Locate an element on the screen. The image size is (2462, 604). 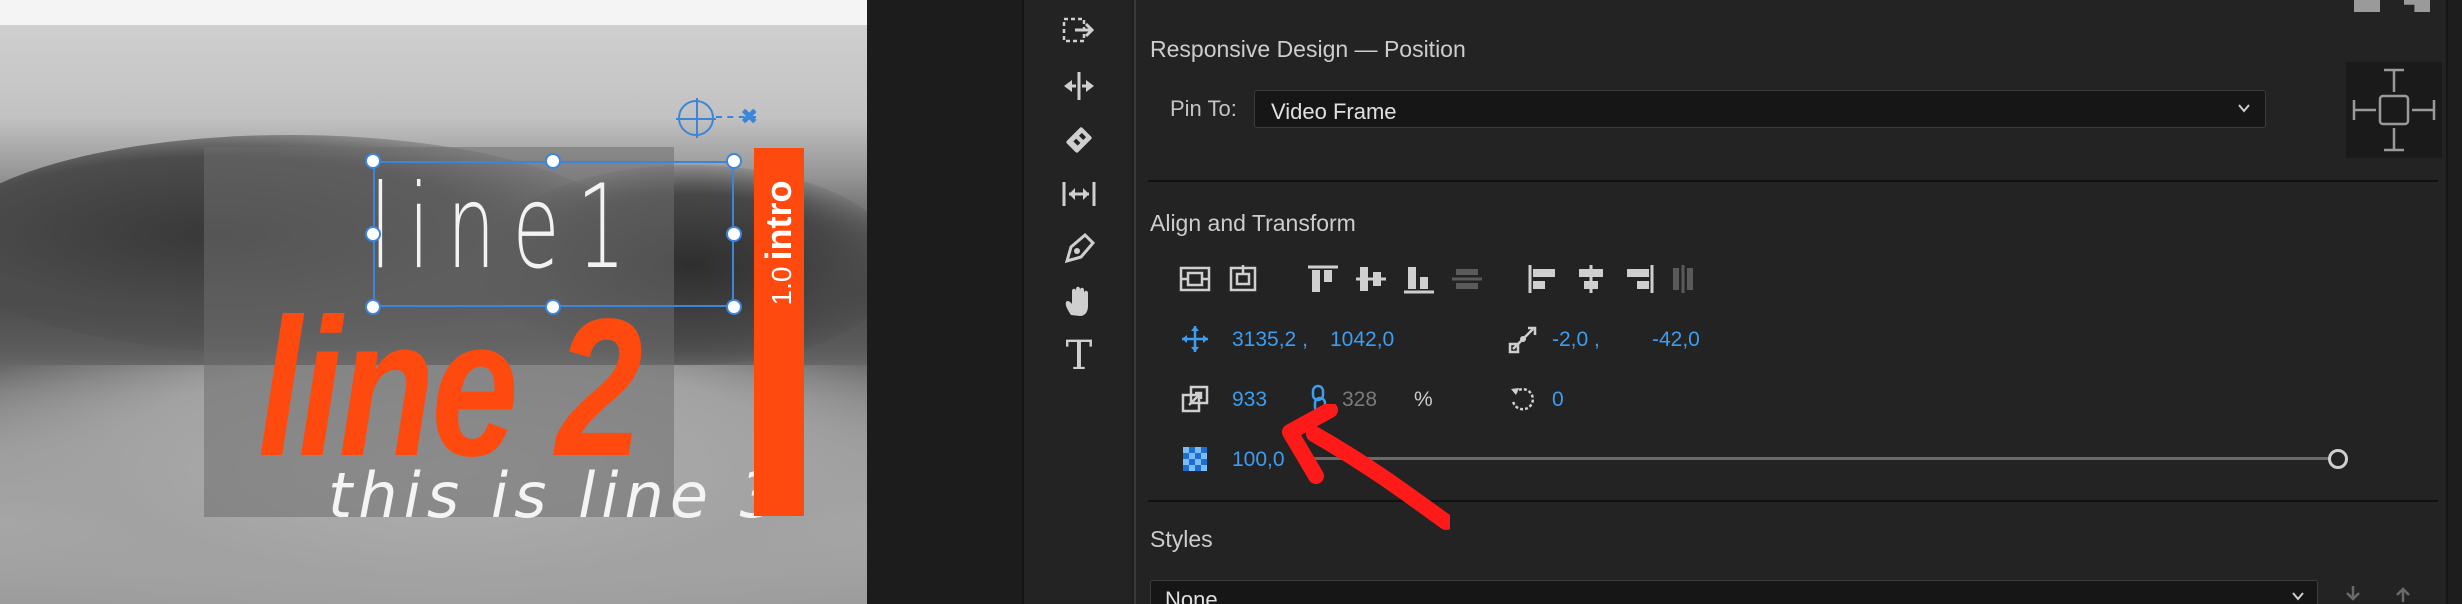
resize-handle-bottom-right is located at coordinates (734, 307).